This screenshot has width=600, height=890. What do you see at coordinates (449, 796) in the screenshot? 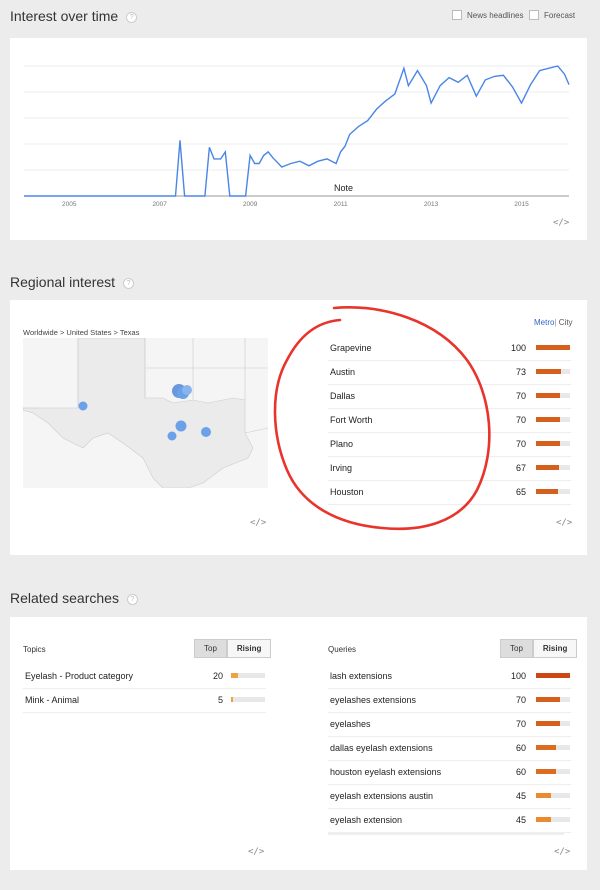
I see `list-item: eyelash extensions austin 45` at bounding box center [449, 796].